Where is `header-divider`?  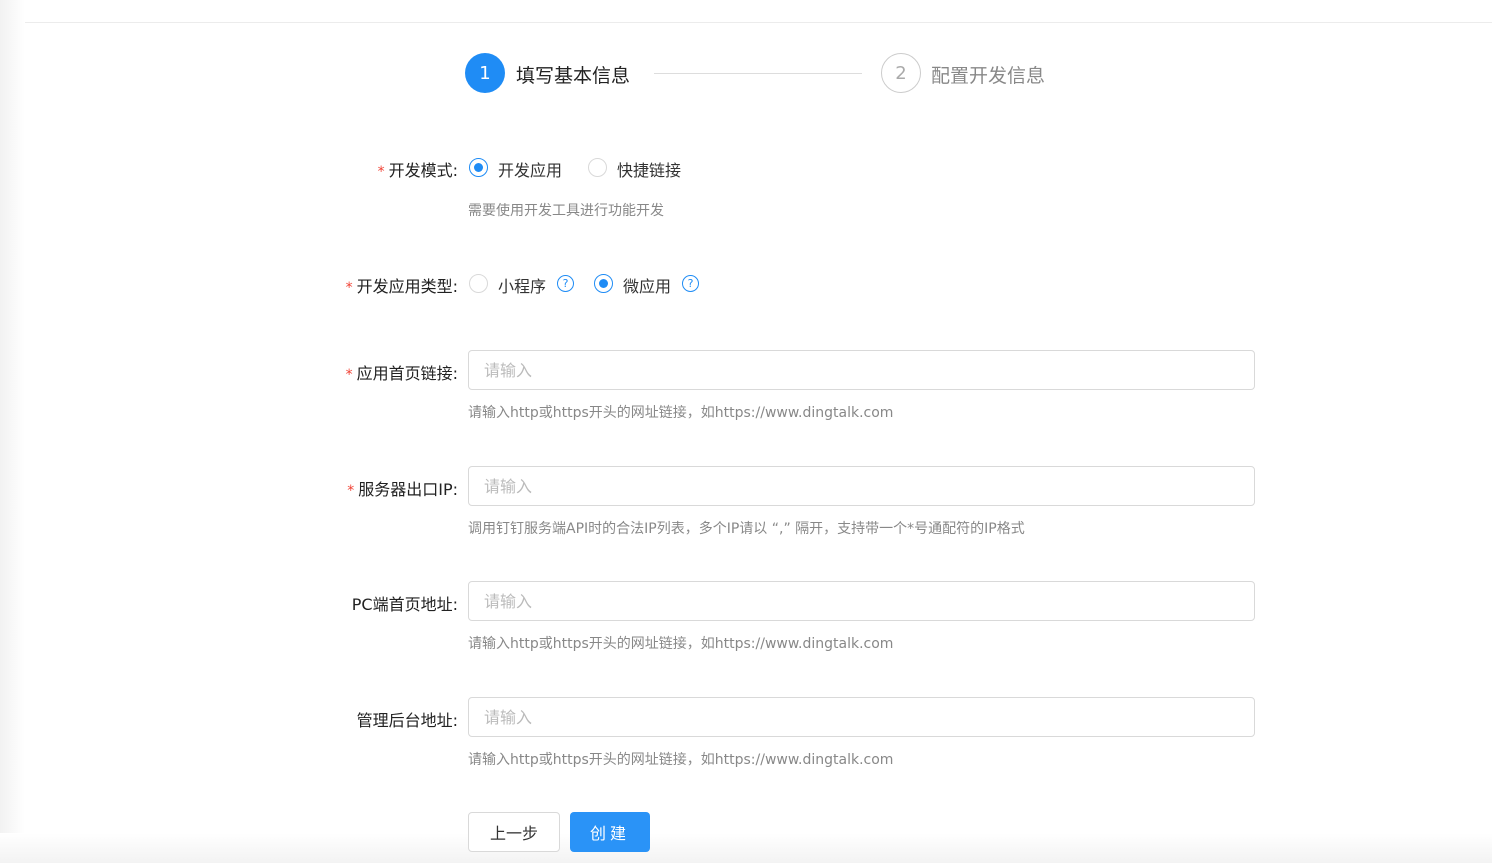
header-divider is located at coordinates (758, 22).